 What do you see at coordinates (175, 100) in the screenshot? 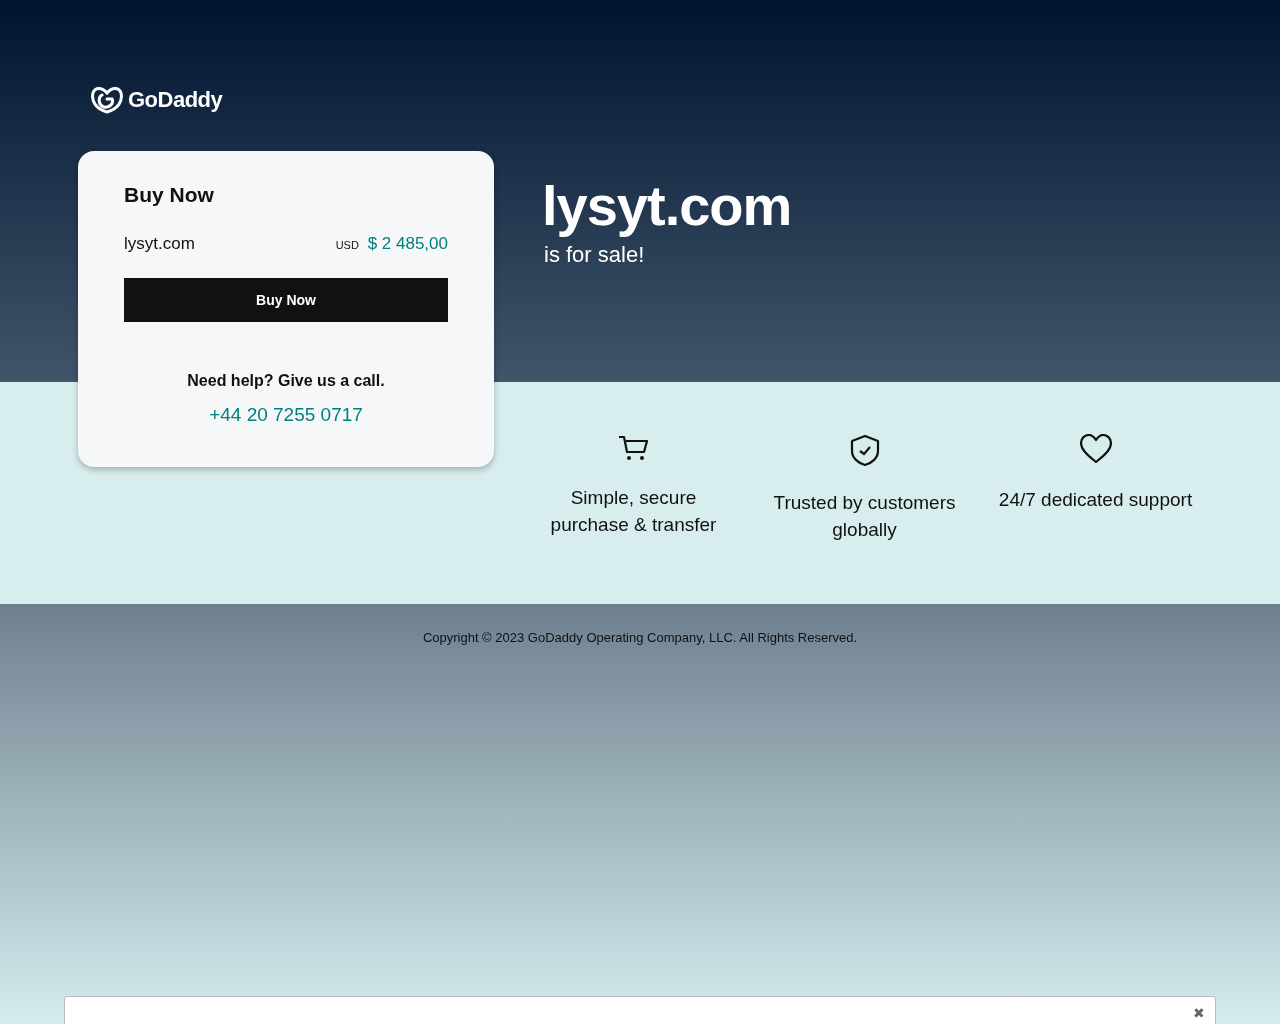
I see `logo-text: GoDaddy` at bounding box center [175, 100].